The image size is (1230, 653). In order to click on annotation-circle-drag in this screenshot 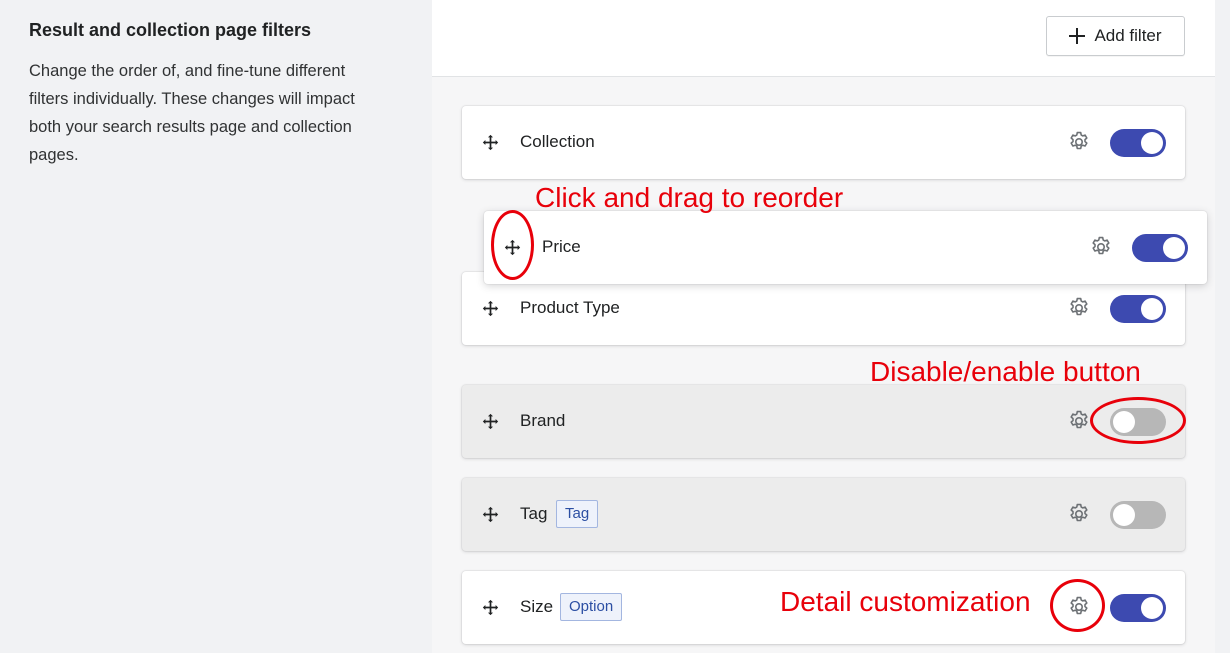, I will do `click(512, 245)`.